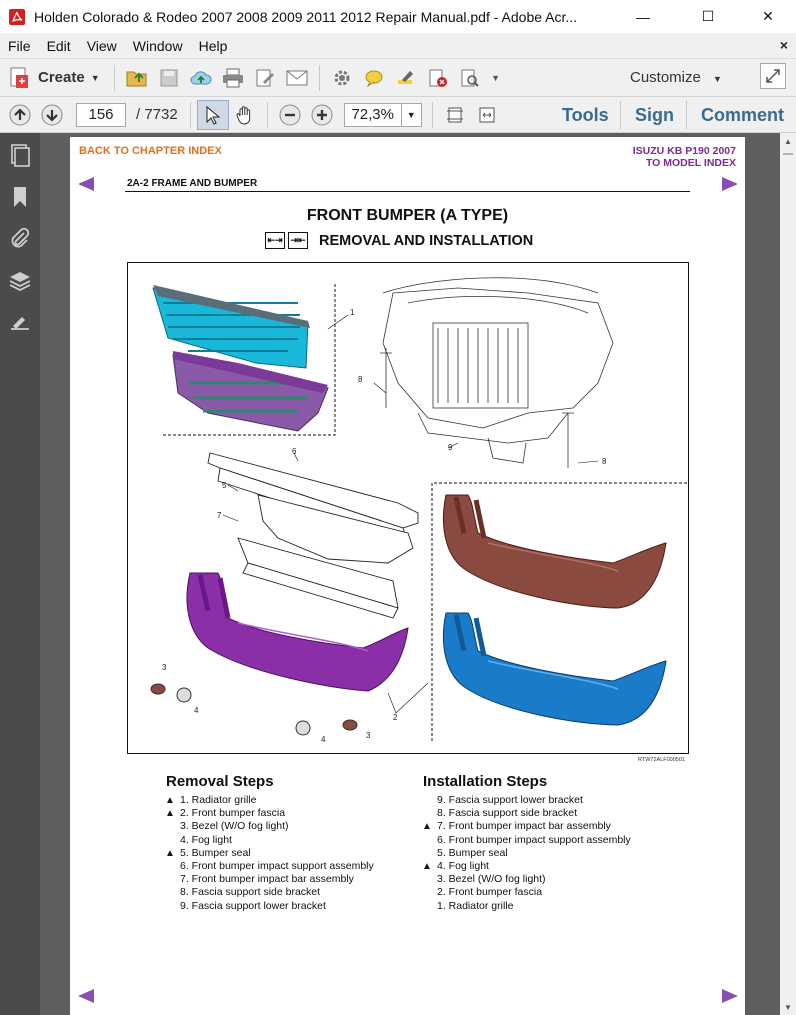 This screenshot has width=796, height=1015. What do you see at coordinates (20, 197) in the screenshot?
I see `bookmark-icon` at bounding box center [20, 197].